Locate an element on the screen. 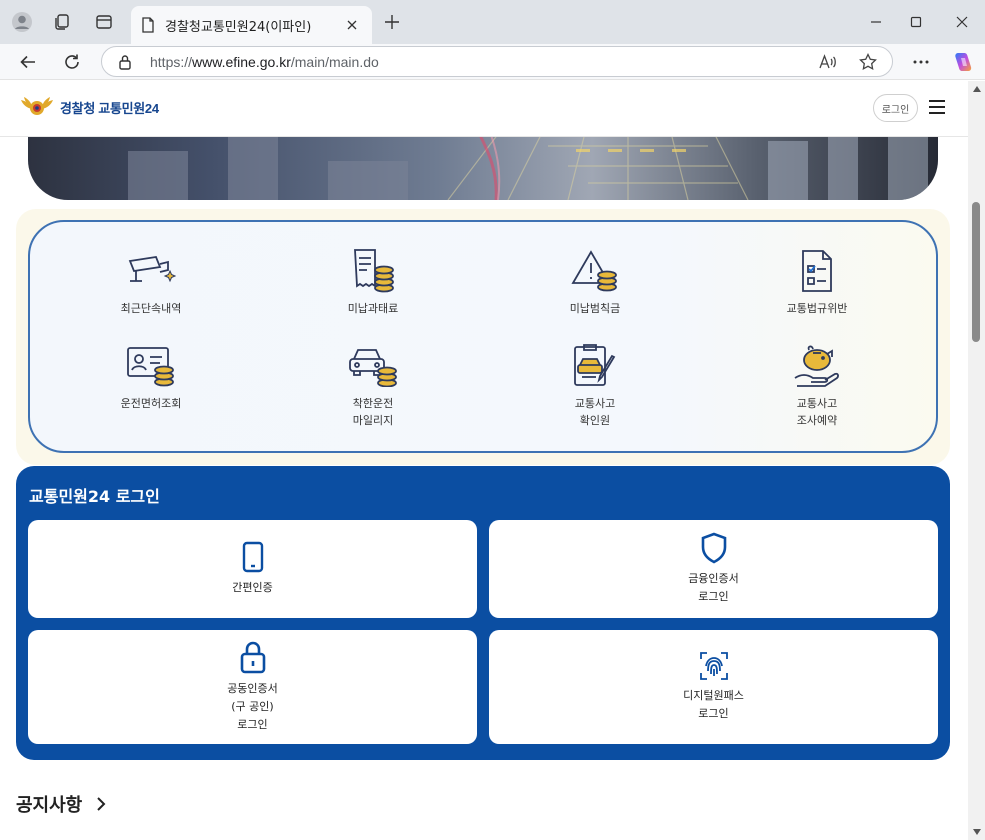  police-emblem-icon is located at coordinates (37, 106).